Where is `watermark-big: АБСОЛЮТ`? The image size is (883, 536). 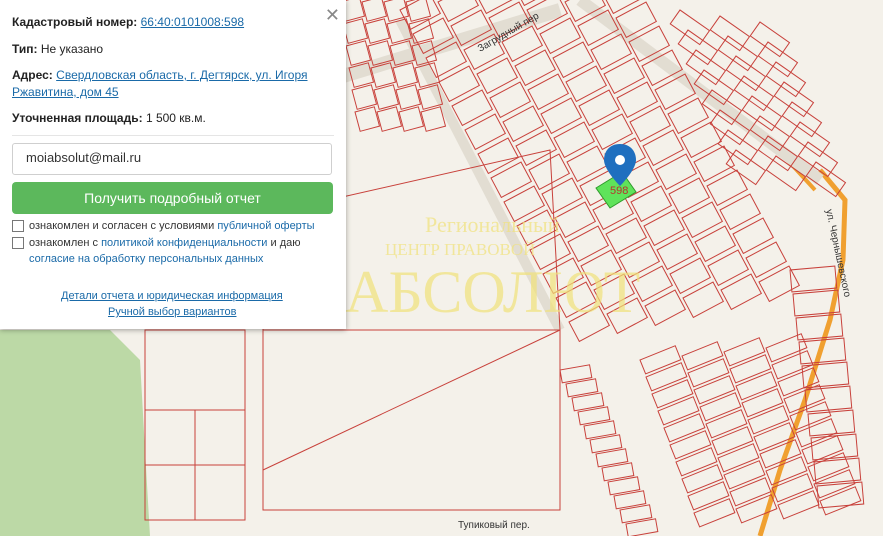
watermark-big: АБСОЛЮТ is located at coordinates (492, 292).